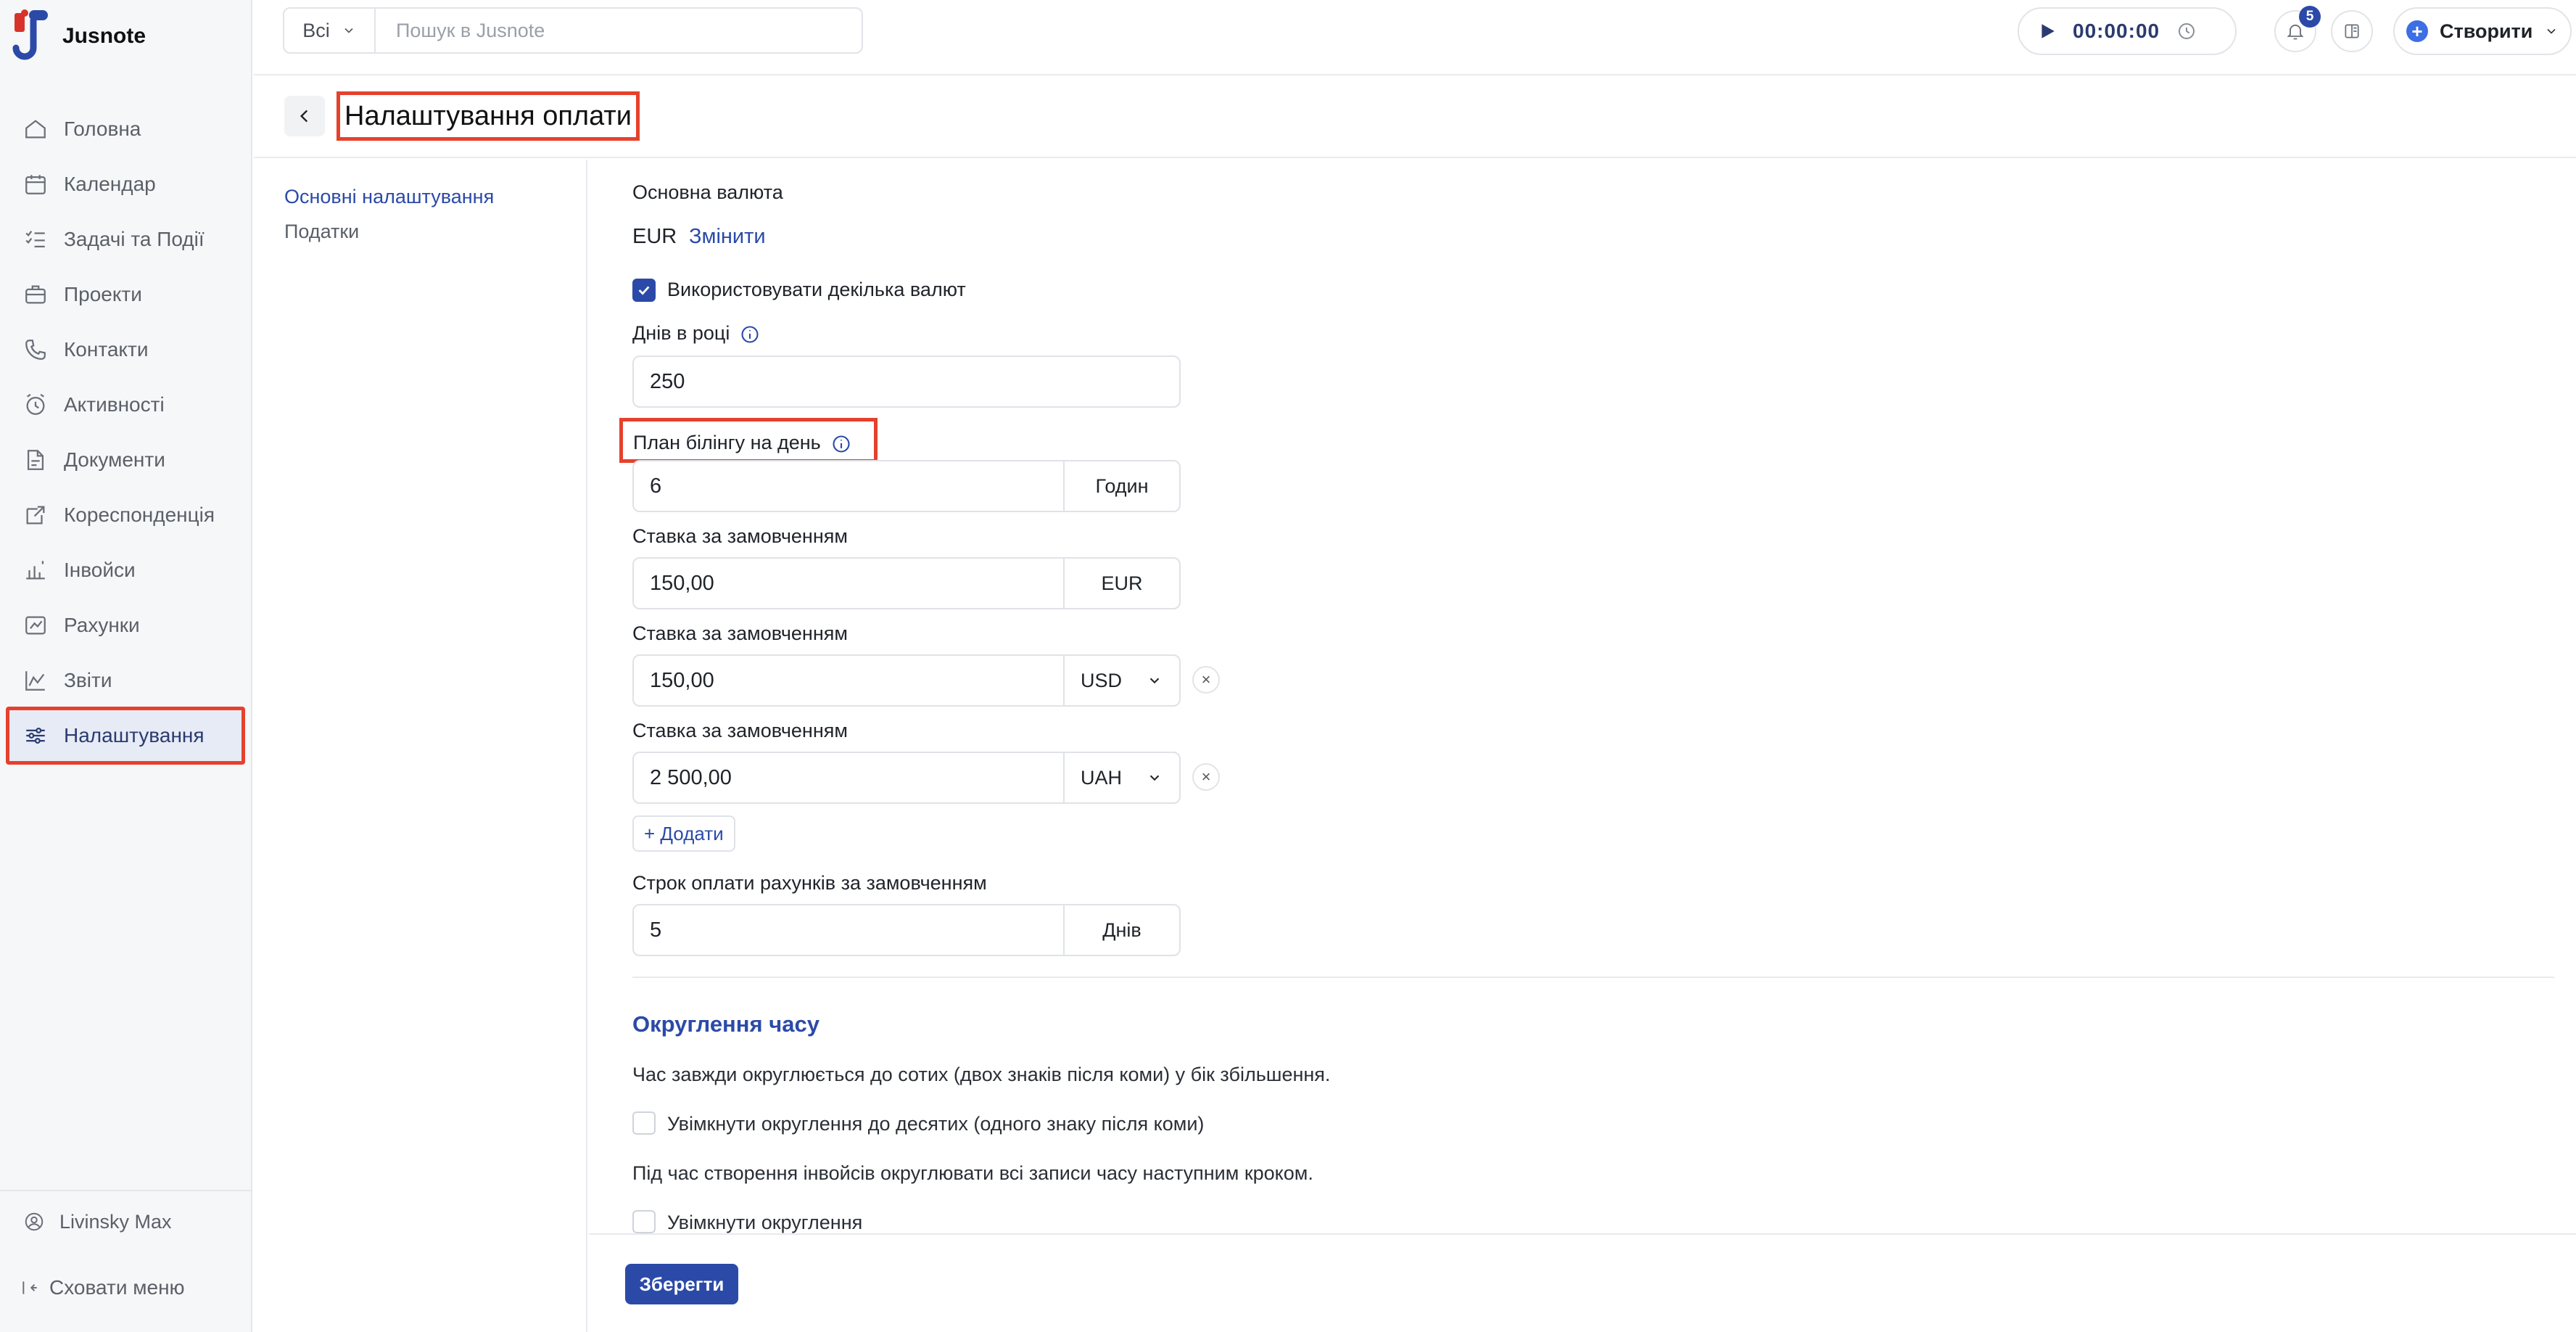  What do you see at coordinates (906, 680) in the screenshot?
I see `default-rate-input-usd: 150,00 USD` at bounding box center [906, 680].